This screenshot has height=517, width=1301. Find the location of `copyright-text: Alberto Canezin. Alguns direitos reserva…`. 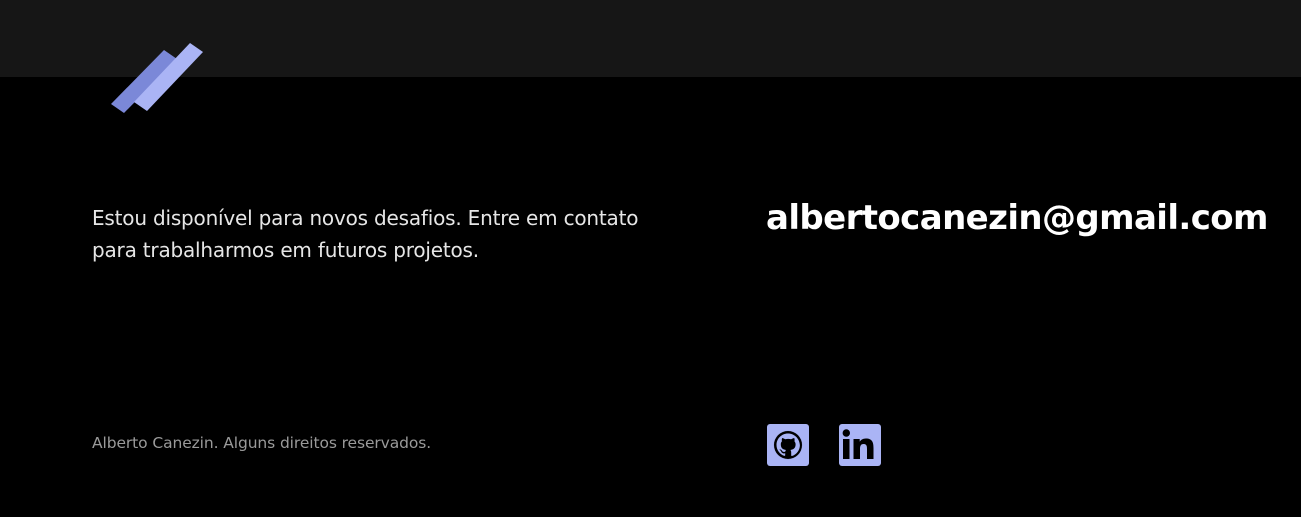

copyright-text: Alberto Canezin. Alguns direitos reserva… is located at coordinates (262, 443).